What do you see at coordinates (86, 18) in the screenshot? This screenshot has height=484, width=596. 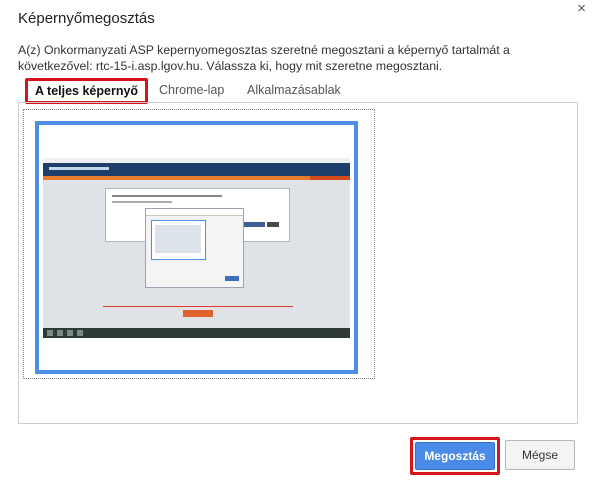 I see `dialog-title: Képernyőmegosztás` at bounding box center [86, 18].